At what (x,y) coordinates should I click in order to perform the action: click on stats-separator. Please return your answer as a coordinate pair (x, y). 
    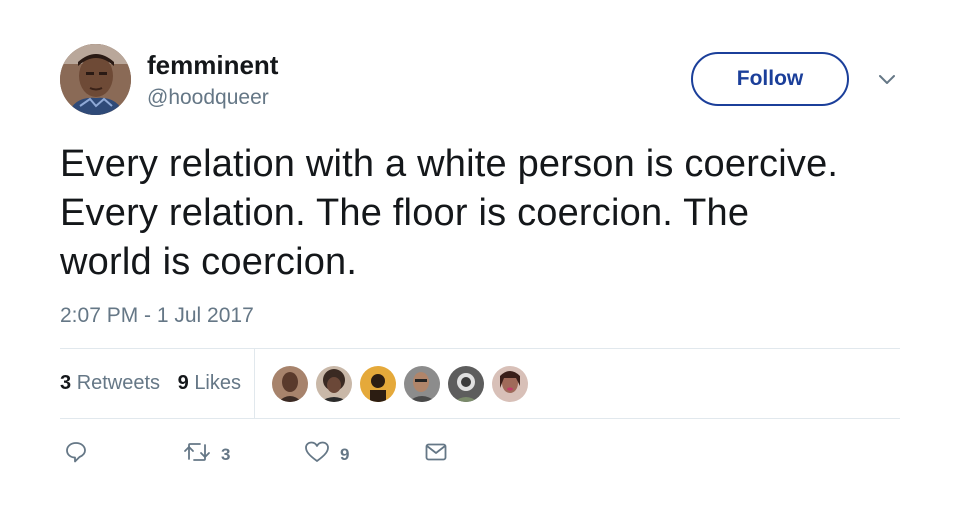
    Looking at the image, I should click on (254, 383).